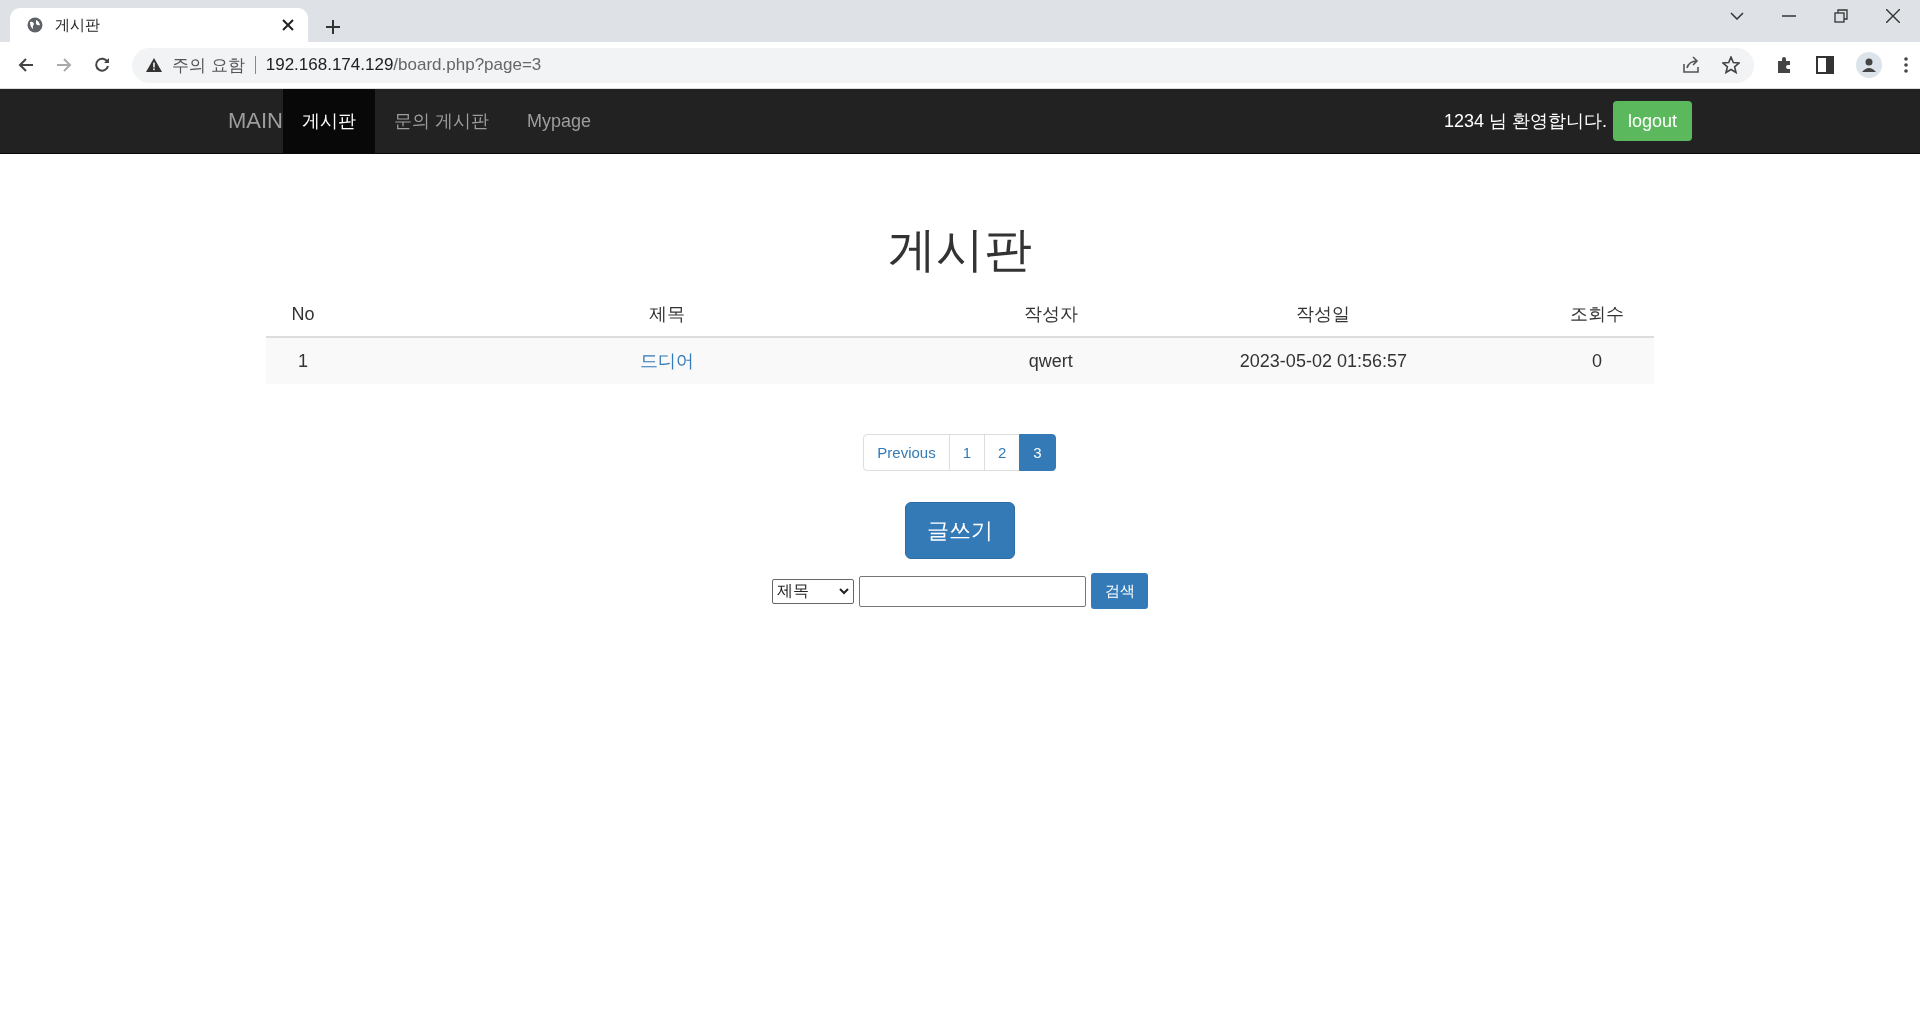 The image size is (1920, 1030). What do you see at coordinates (667, 361) in the screenshot?
I see `post-title-link: 드디어` at bounding box center [667, 361].